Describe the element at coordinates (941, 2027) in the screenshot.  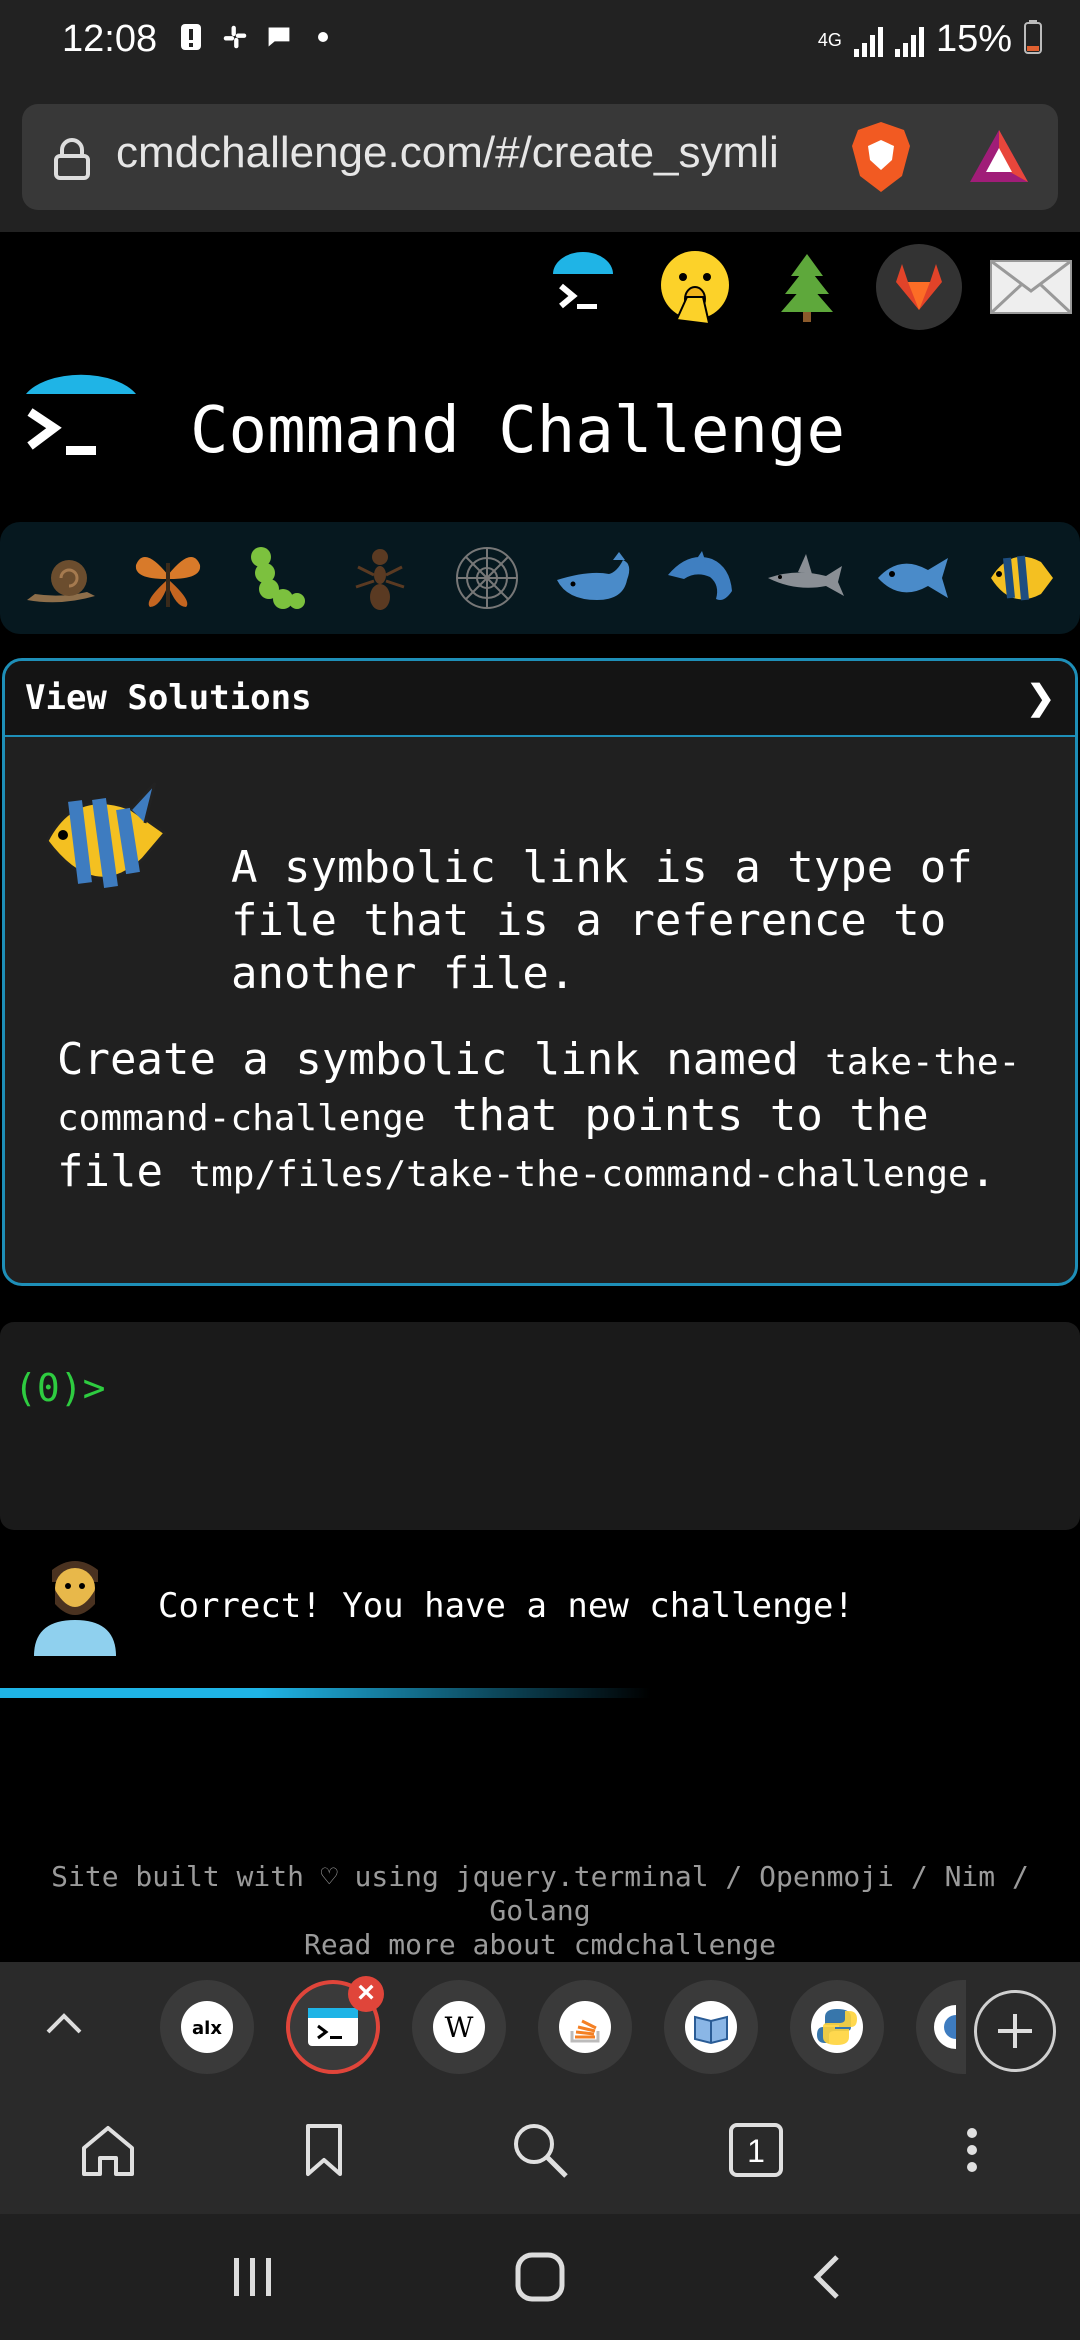
I see `partial-tab` at that location.